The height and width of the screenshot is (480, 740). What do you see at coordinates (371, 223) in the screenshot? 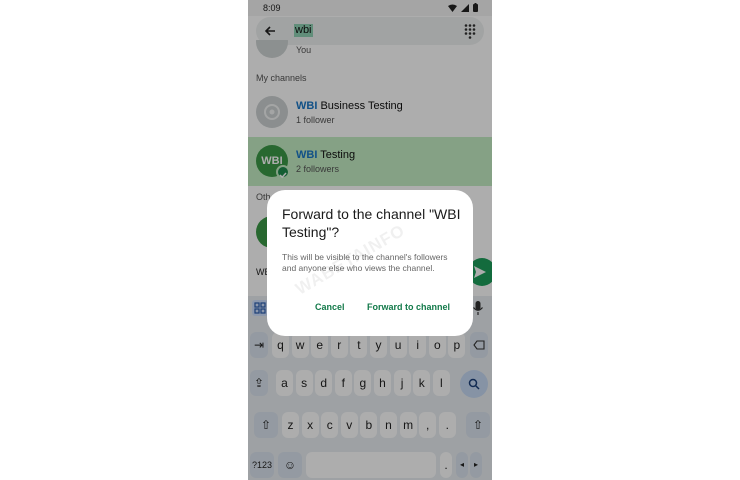
I see `dialog-title: Forward to the channel "WBI Testing"?` at bounding box center [371, 223].